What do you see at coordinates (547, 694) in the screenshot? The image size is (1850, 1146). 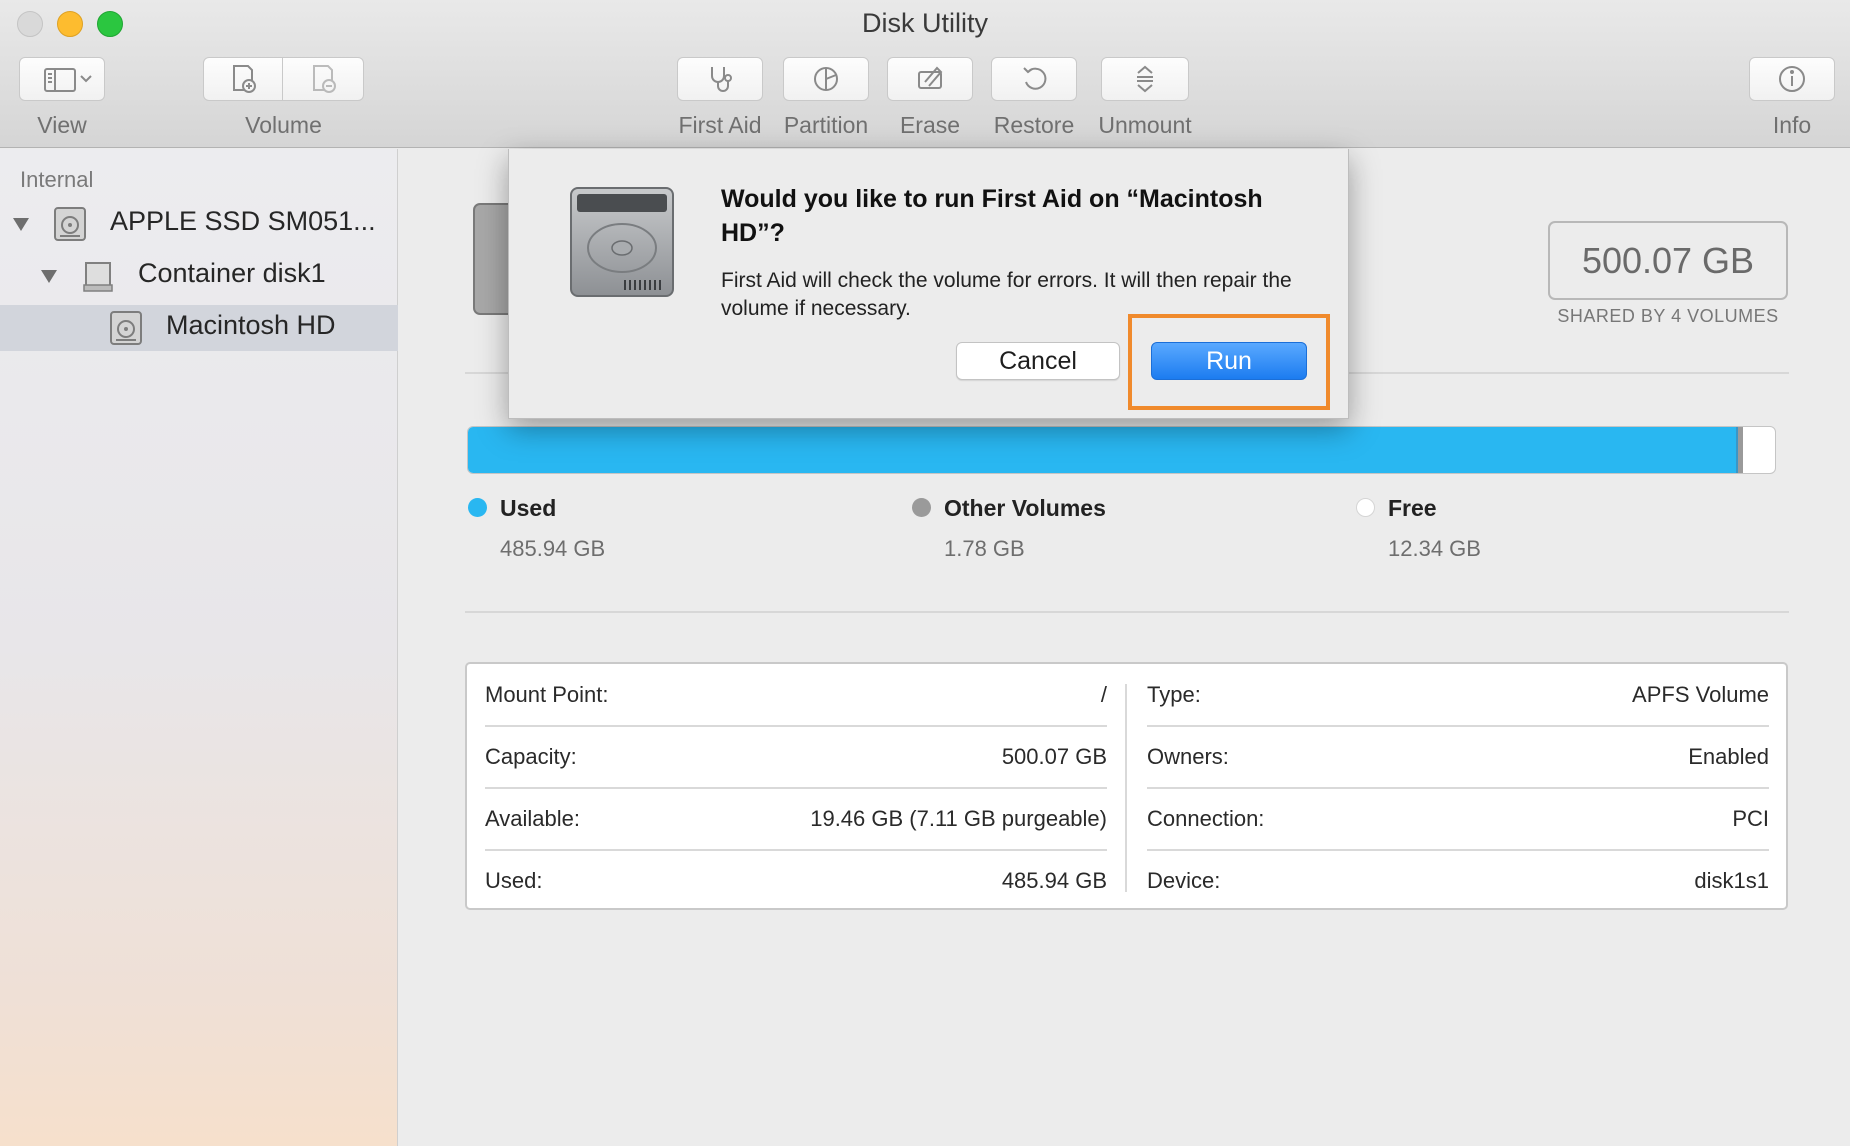 I see `info-key: Mount Point:` at bounding box center [547, 694].